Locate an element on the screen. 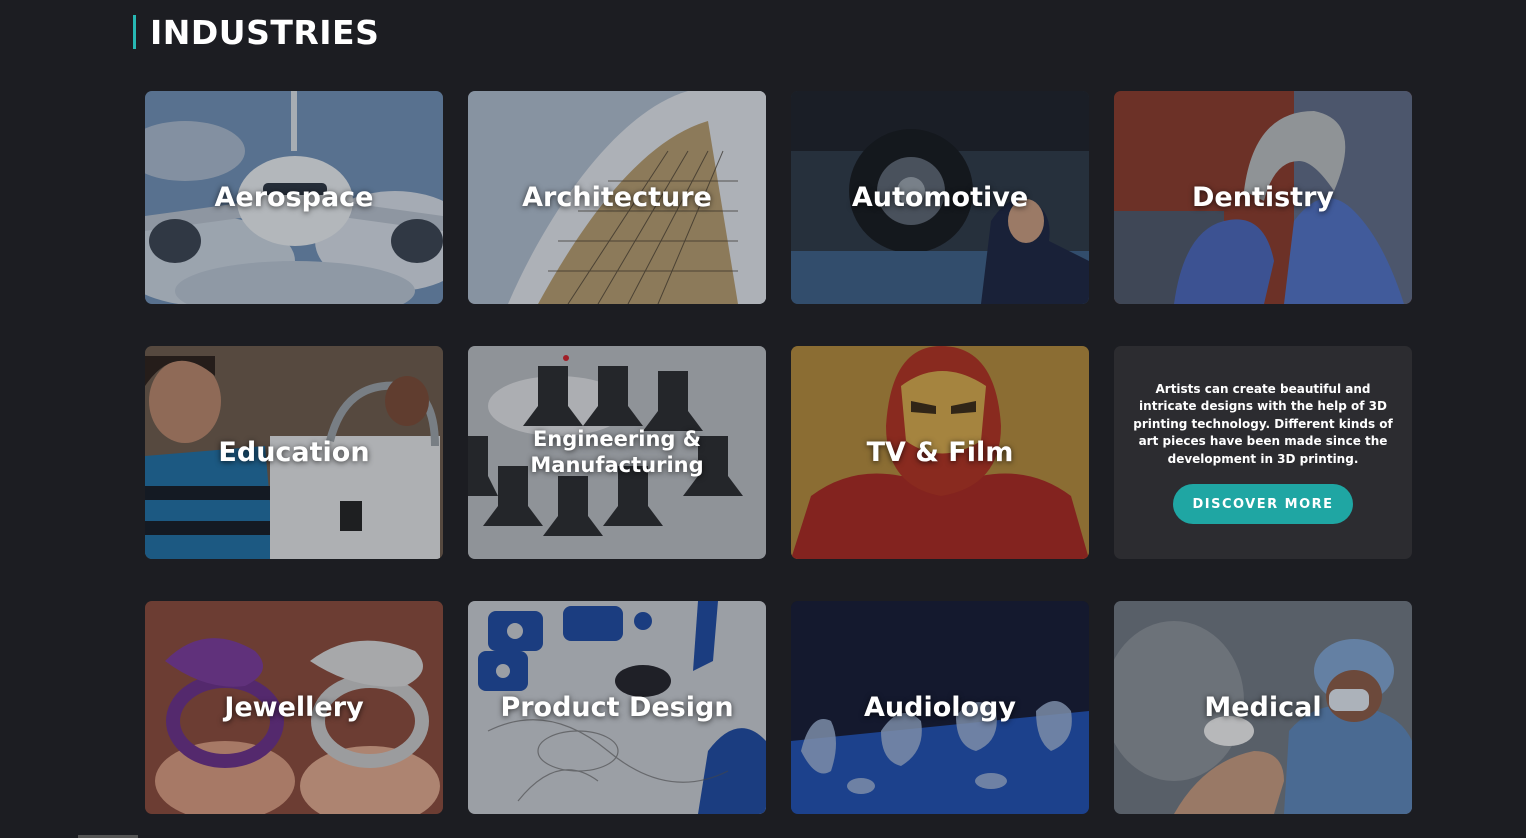 The width and height of the screenshot is (1526, 838). industry-card-tv-film: TV & Film is located at coordinates (940, 452).